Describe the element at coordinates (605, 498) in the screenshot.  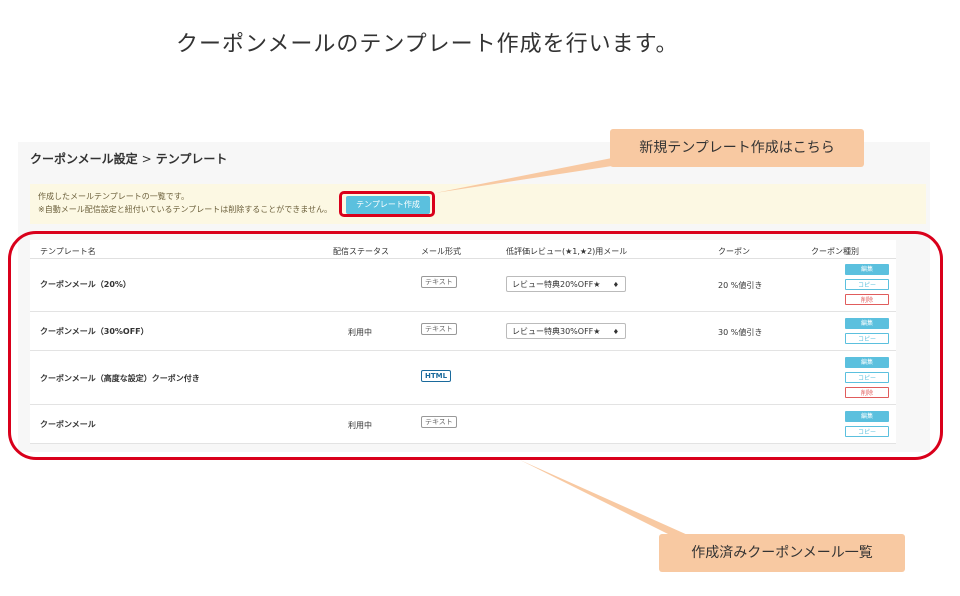
I see `callout-pointer-bottom` at that location.